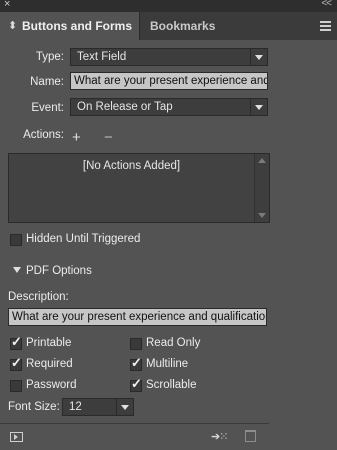 The image size is (337, 450). I want to click on tab-bookmarks: Bookmarks, so click(182, 26).